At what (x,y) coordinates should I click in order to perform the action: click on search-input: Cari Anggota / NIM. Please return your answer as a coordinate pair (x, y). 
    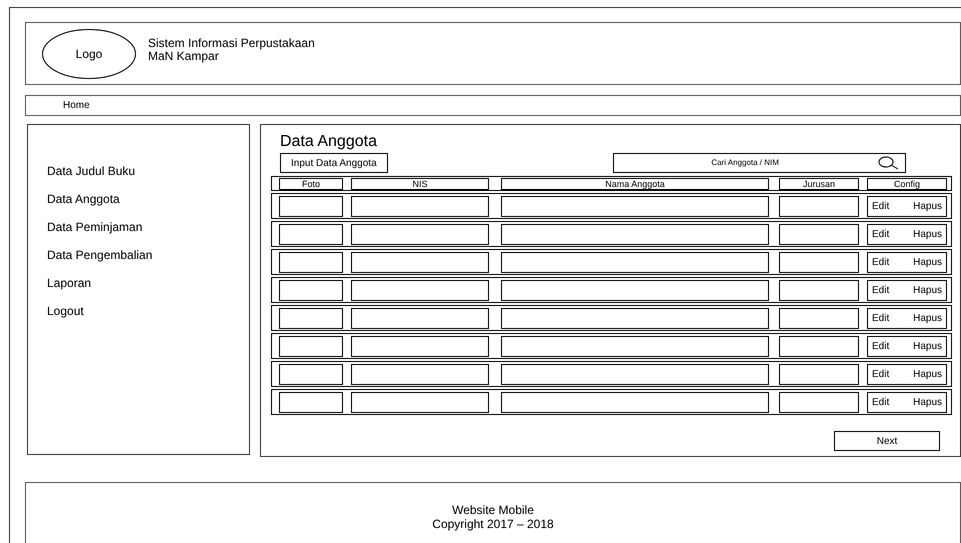
    Looking at the image, I should click on (745, 163).